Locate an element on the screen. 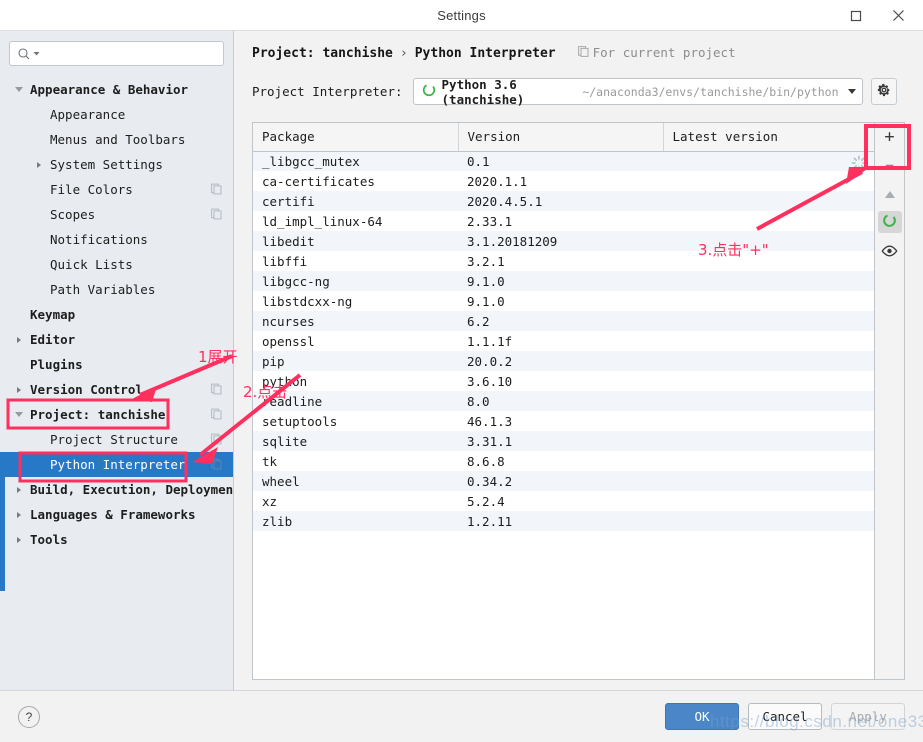 This screenshot has width=923, height=742. table-row: setuptools 46.1.3 is located at coordinates (563, 421).